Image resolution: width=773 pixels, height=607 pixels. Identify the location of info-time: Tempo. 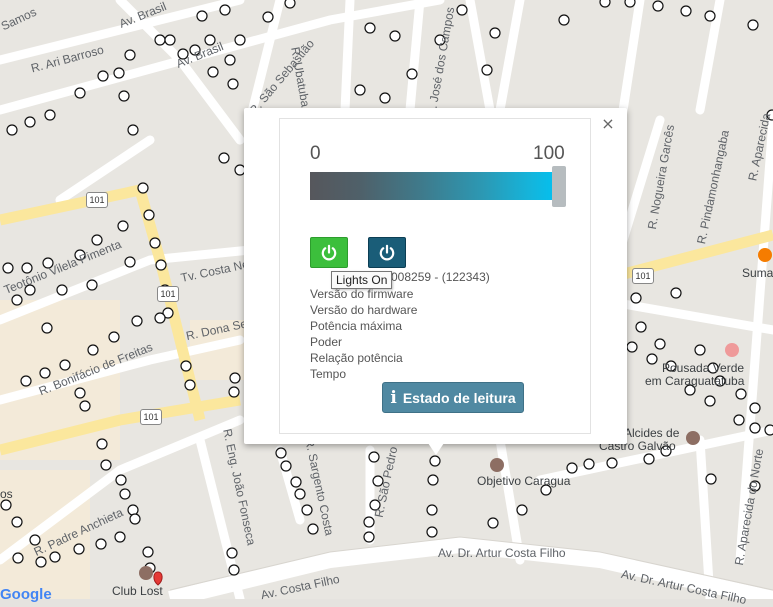
(328, 374).